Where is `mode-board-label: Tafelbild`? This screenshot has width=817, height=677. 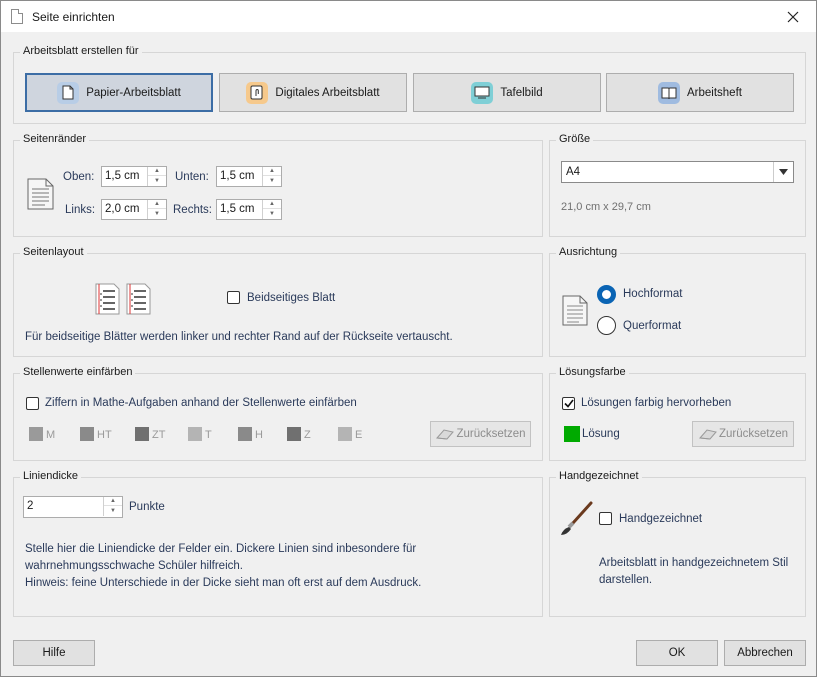
mode-board-label: Tafelbild is located at coordinates (521, 92).